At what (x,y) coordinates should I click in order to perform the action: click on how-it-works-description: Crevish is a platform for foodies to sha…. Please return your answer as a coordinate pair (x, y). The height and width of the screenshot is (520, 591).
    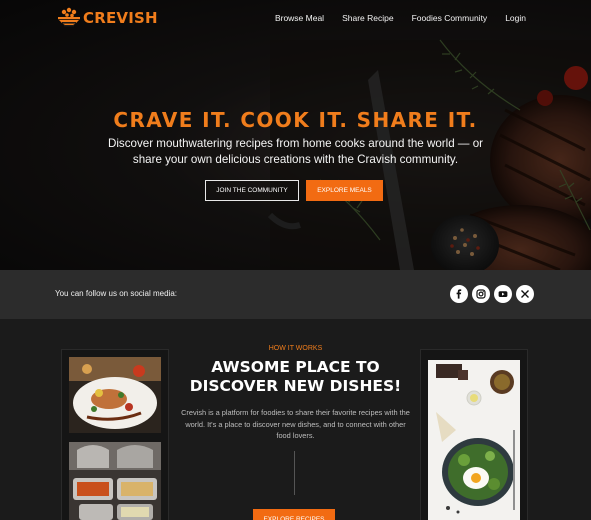
    Looking at the image, I should click on (295, 424).